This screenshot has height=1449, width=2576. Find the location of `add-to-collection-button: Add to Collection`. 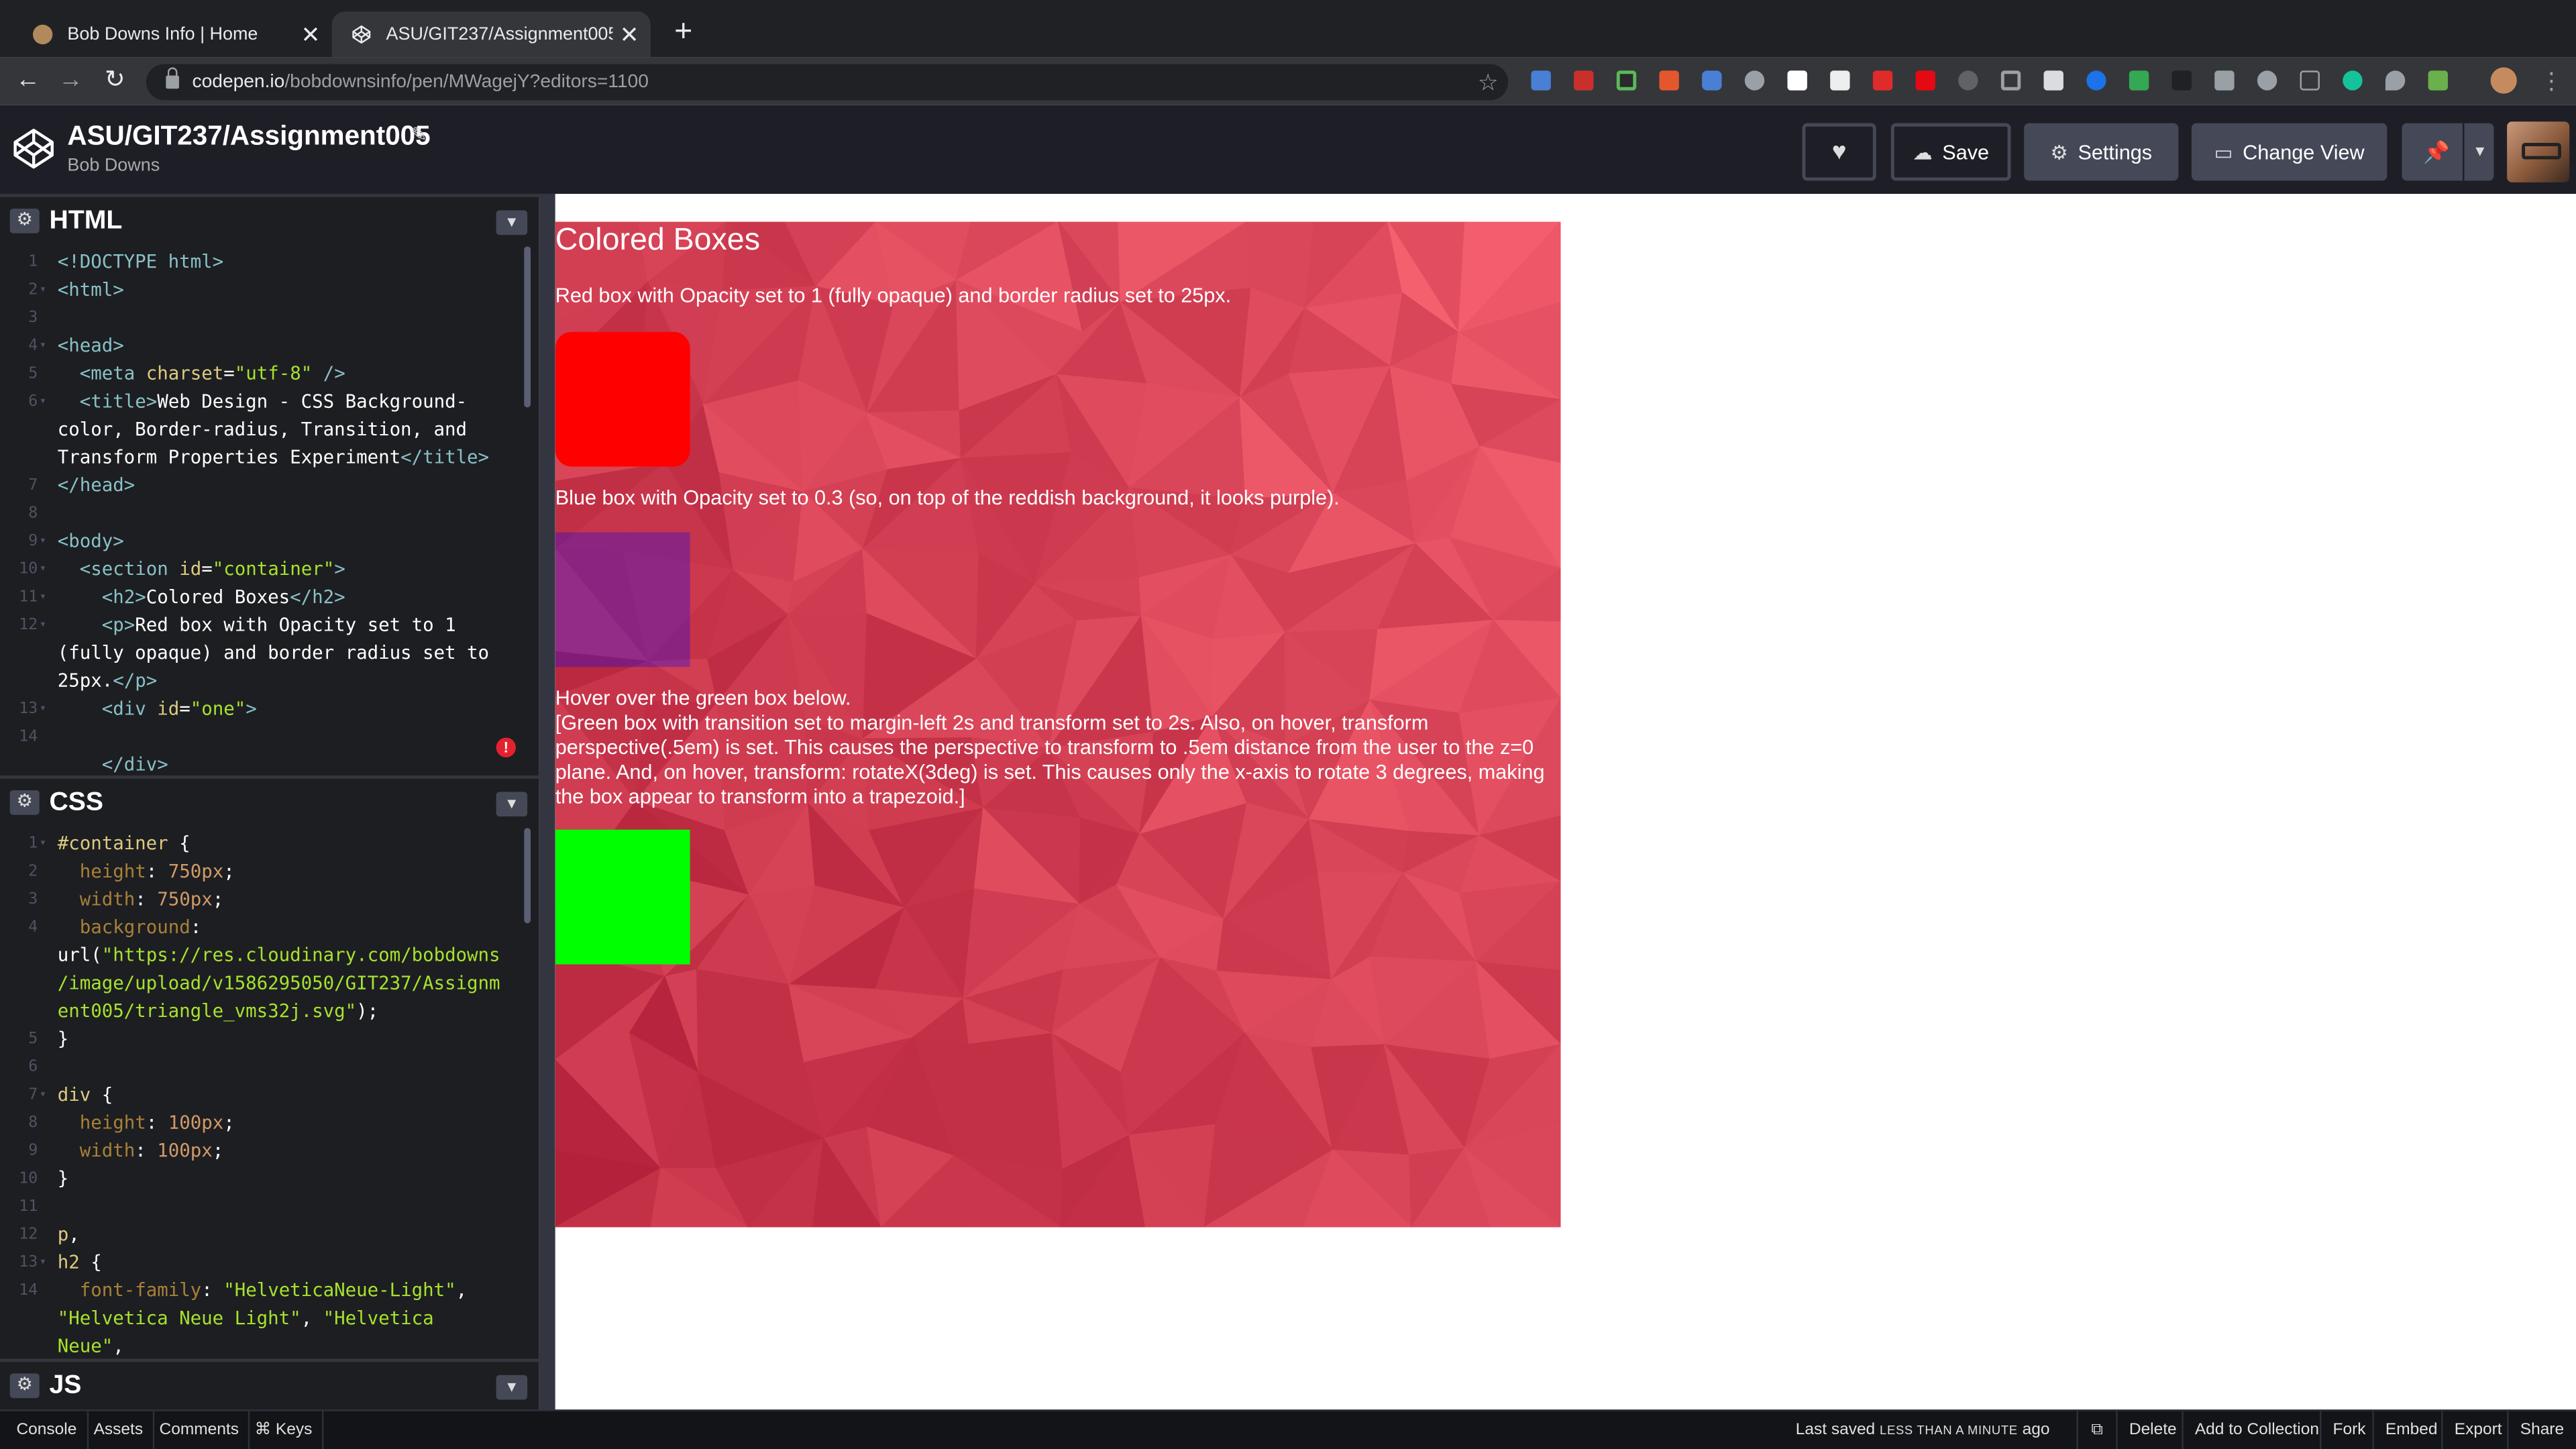

add-to-collection-button: Add to Collection is located at coordinates (2256, 1430).